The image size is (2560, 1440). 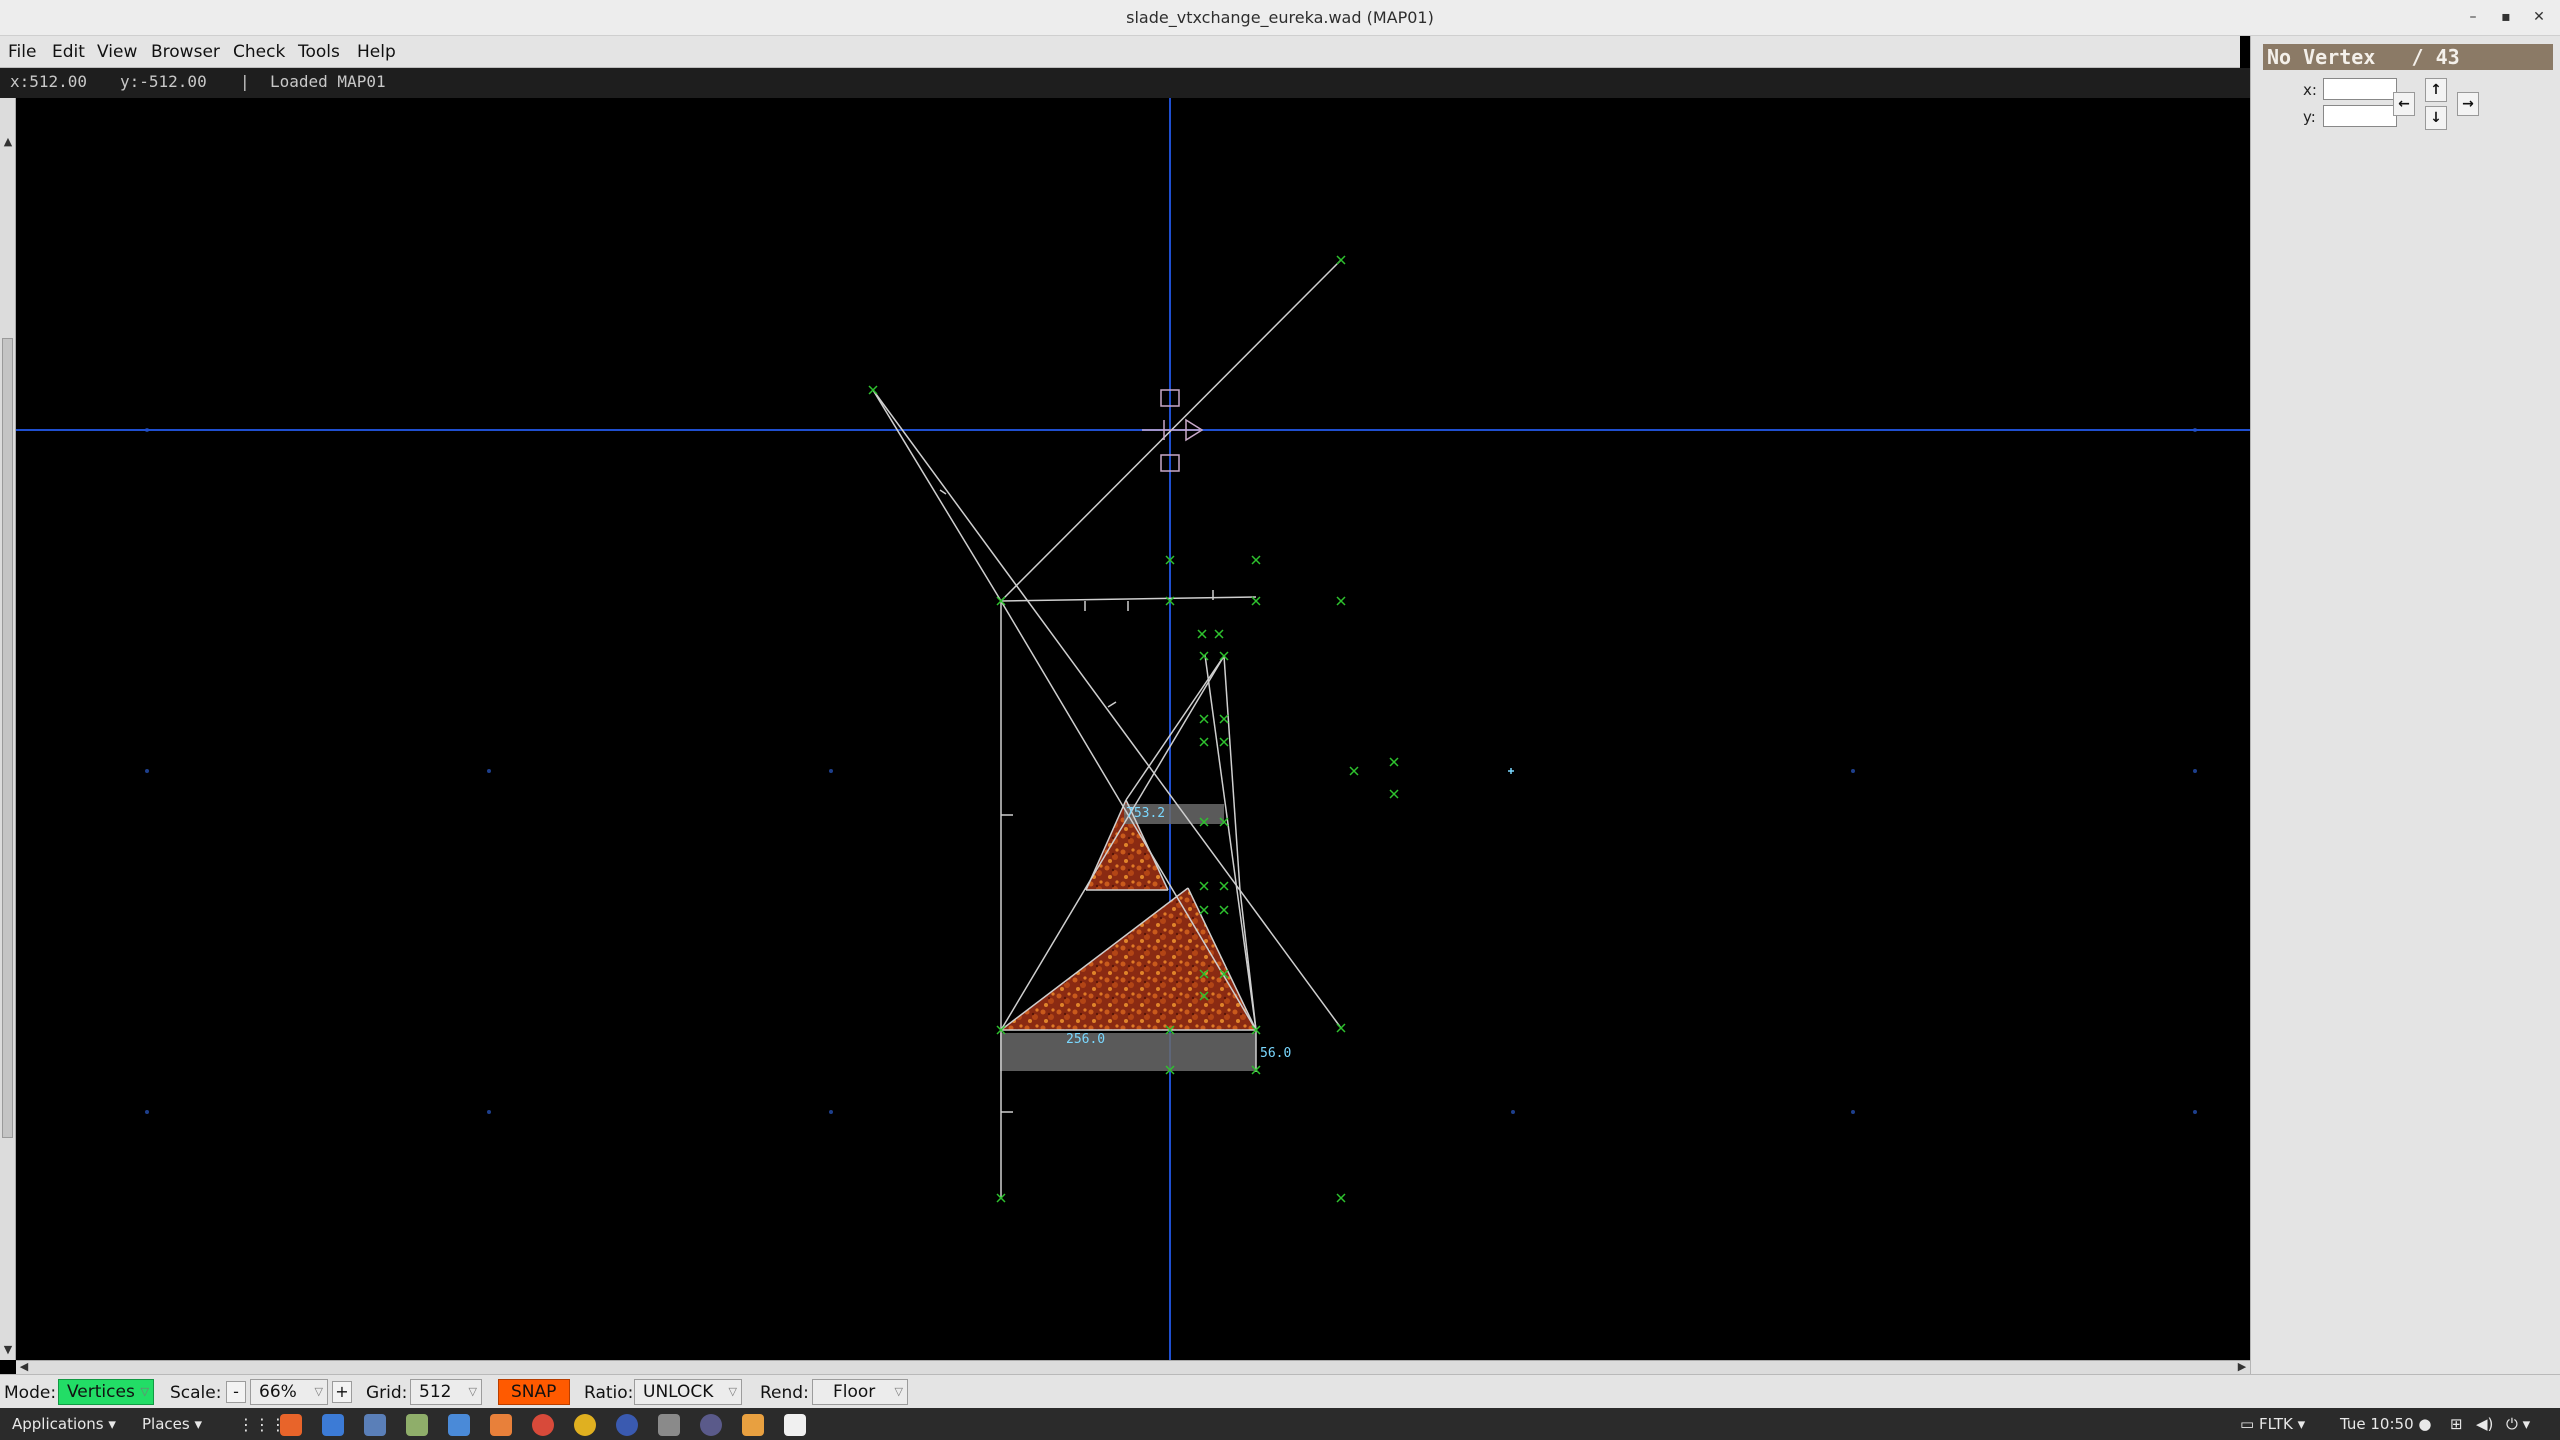 I want to click on menu-tools: Tools, so click(x=319, y=52).